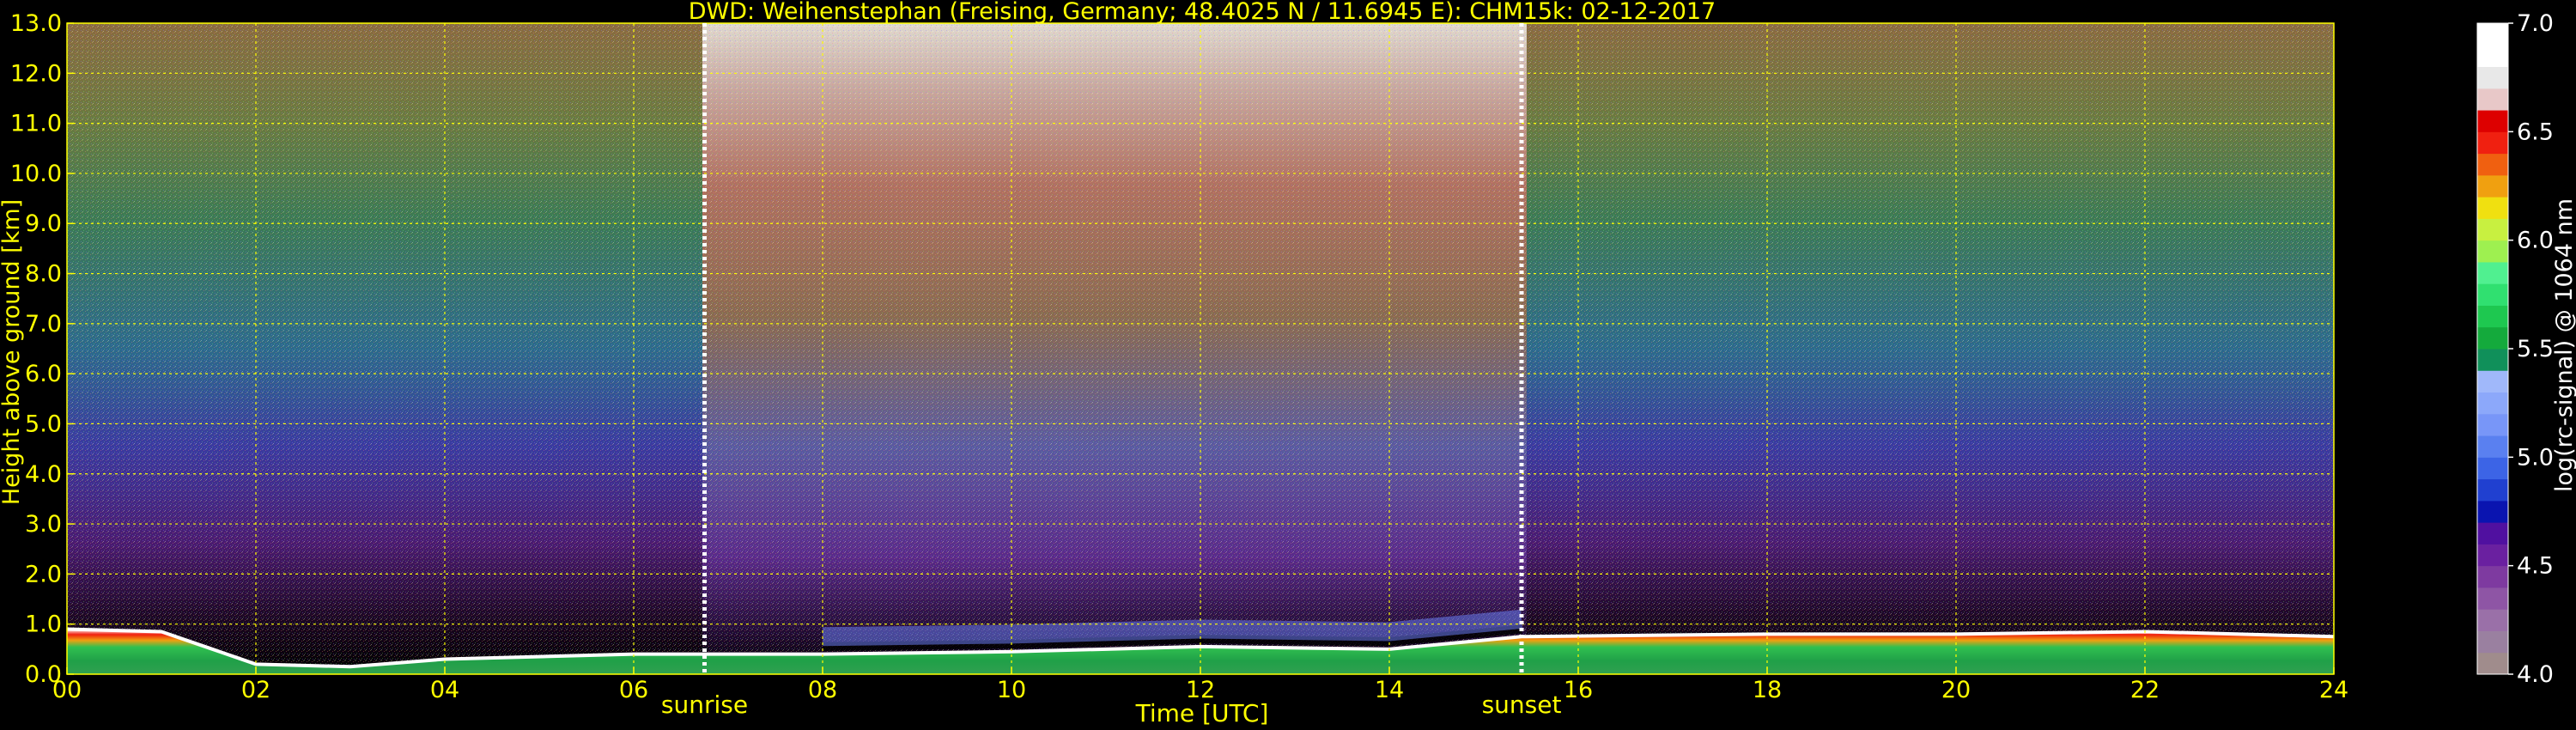  Describe the element at coordinates (2536, 457) in the screenshot. I see `colorbar-tick-label: 5.0` at that location.